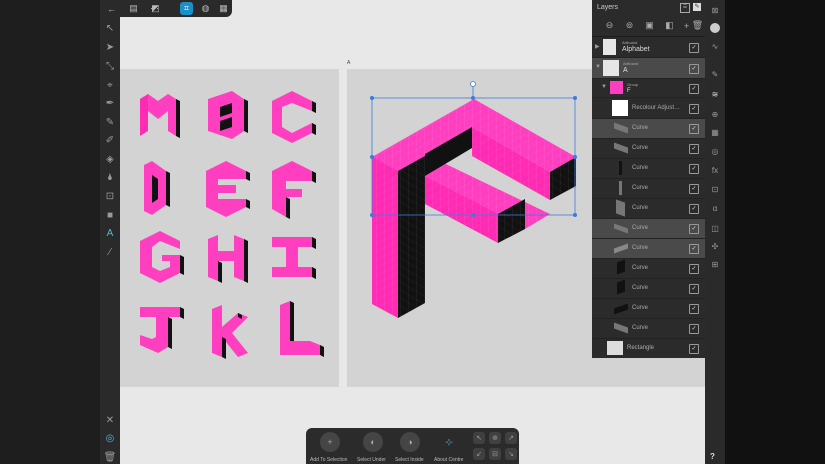 The width and height of the screenshot is (825, 464). What do you see at coordinates (110, 47) in the screenshot?
I see `node-tool-icon: ➤` at bounding box center [110, 47].